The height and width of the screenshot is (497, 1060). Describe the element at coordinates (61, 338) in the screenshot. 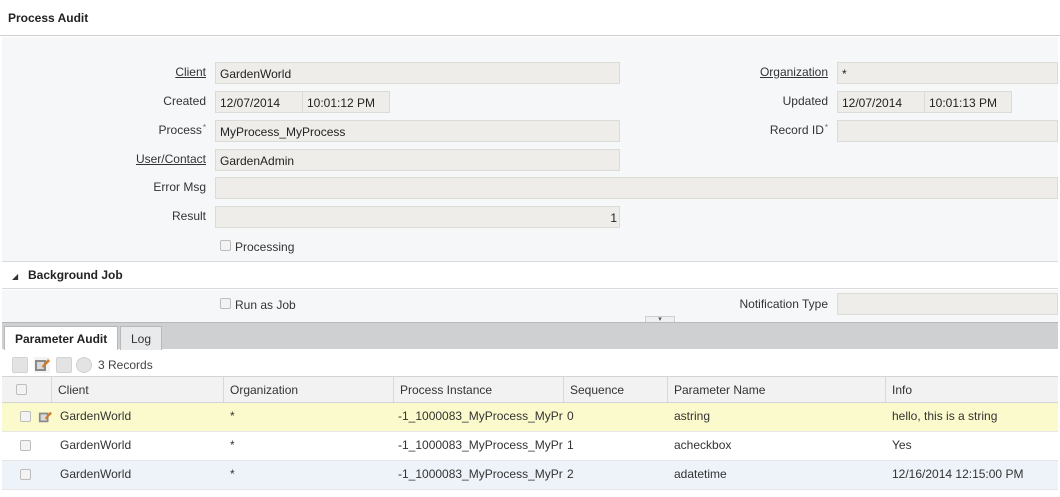

I see `tab-parameter-audit: Parameter Audit` at that location.